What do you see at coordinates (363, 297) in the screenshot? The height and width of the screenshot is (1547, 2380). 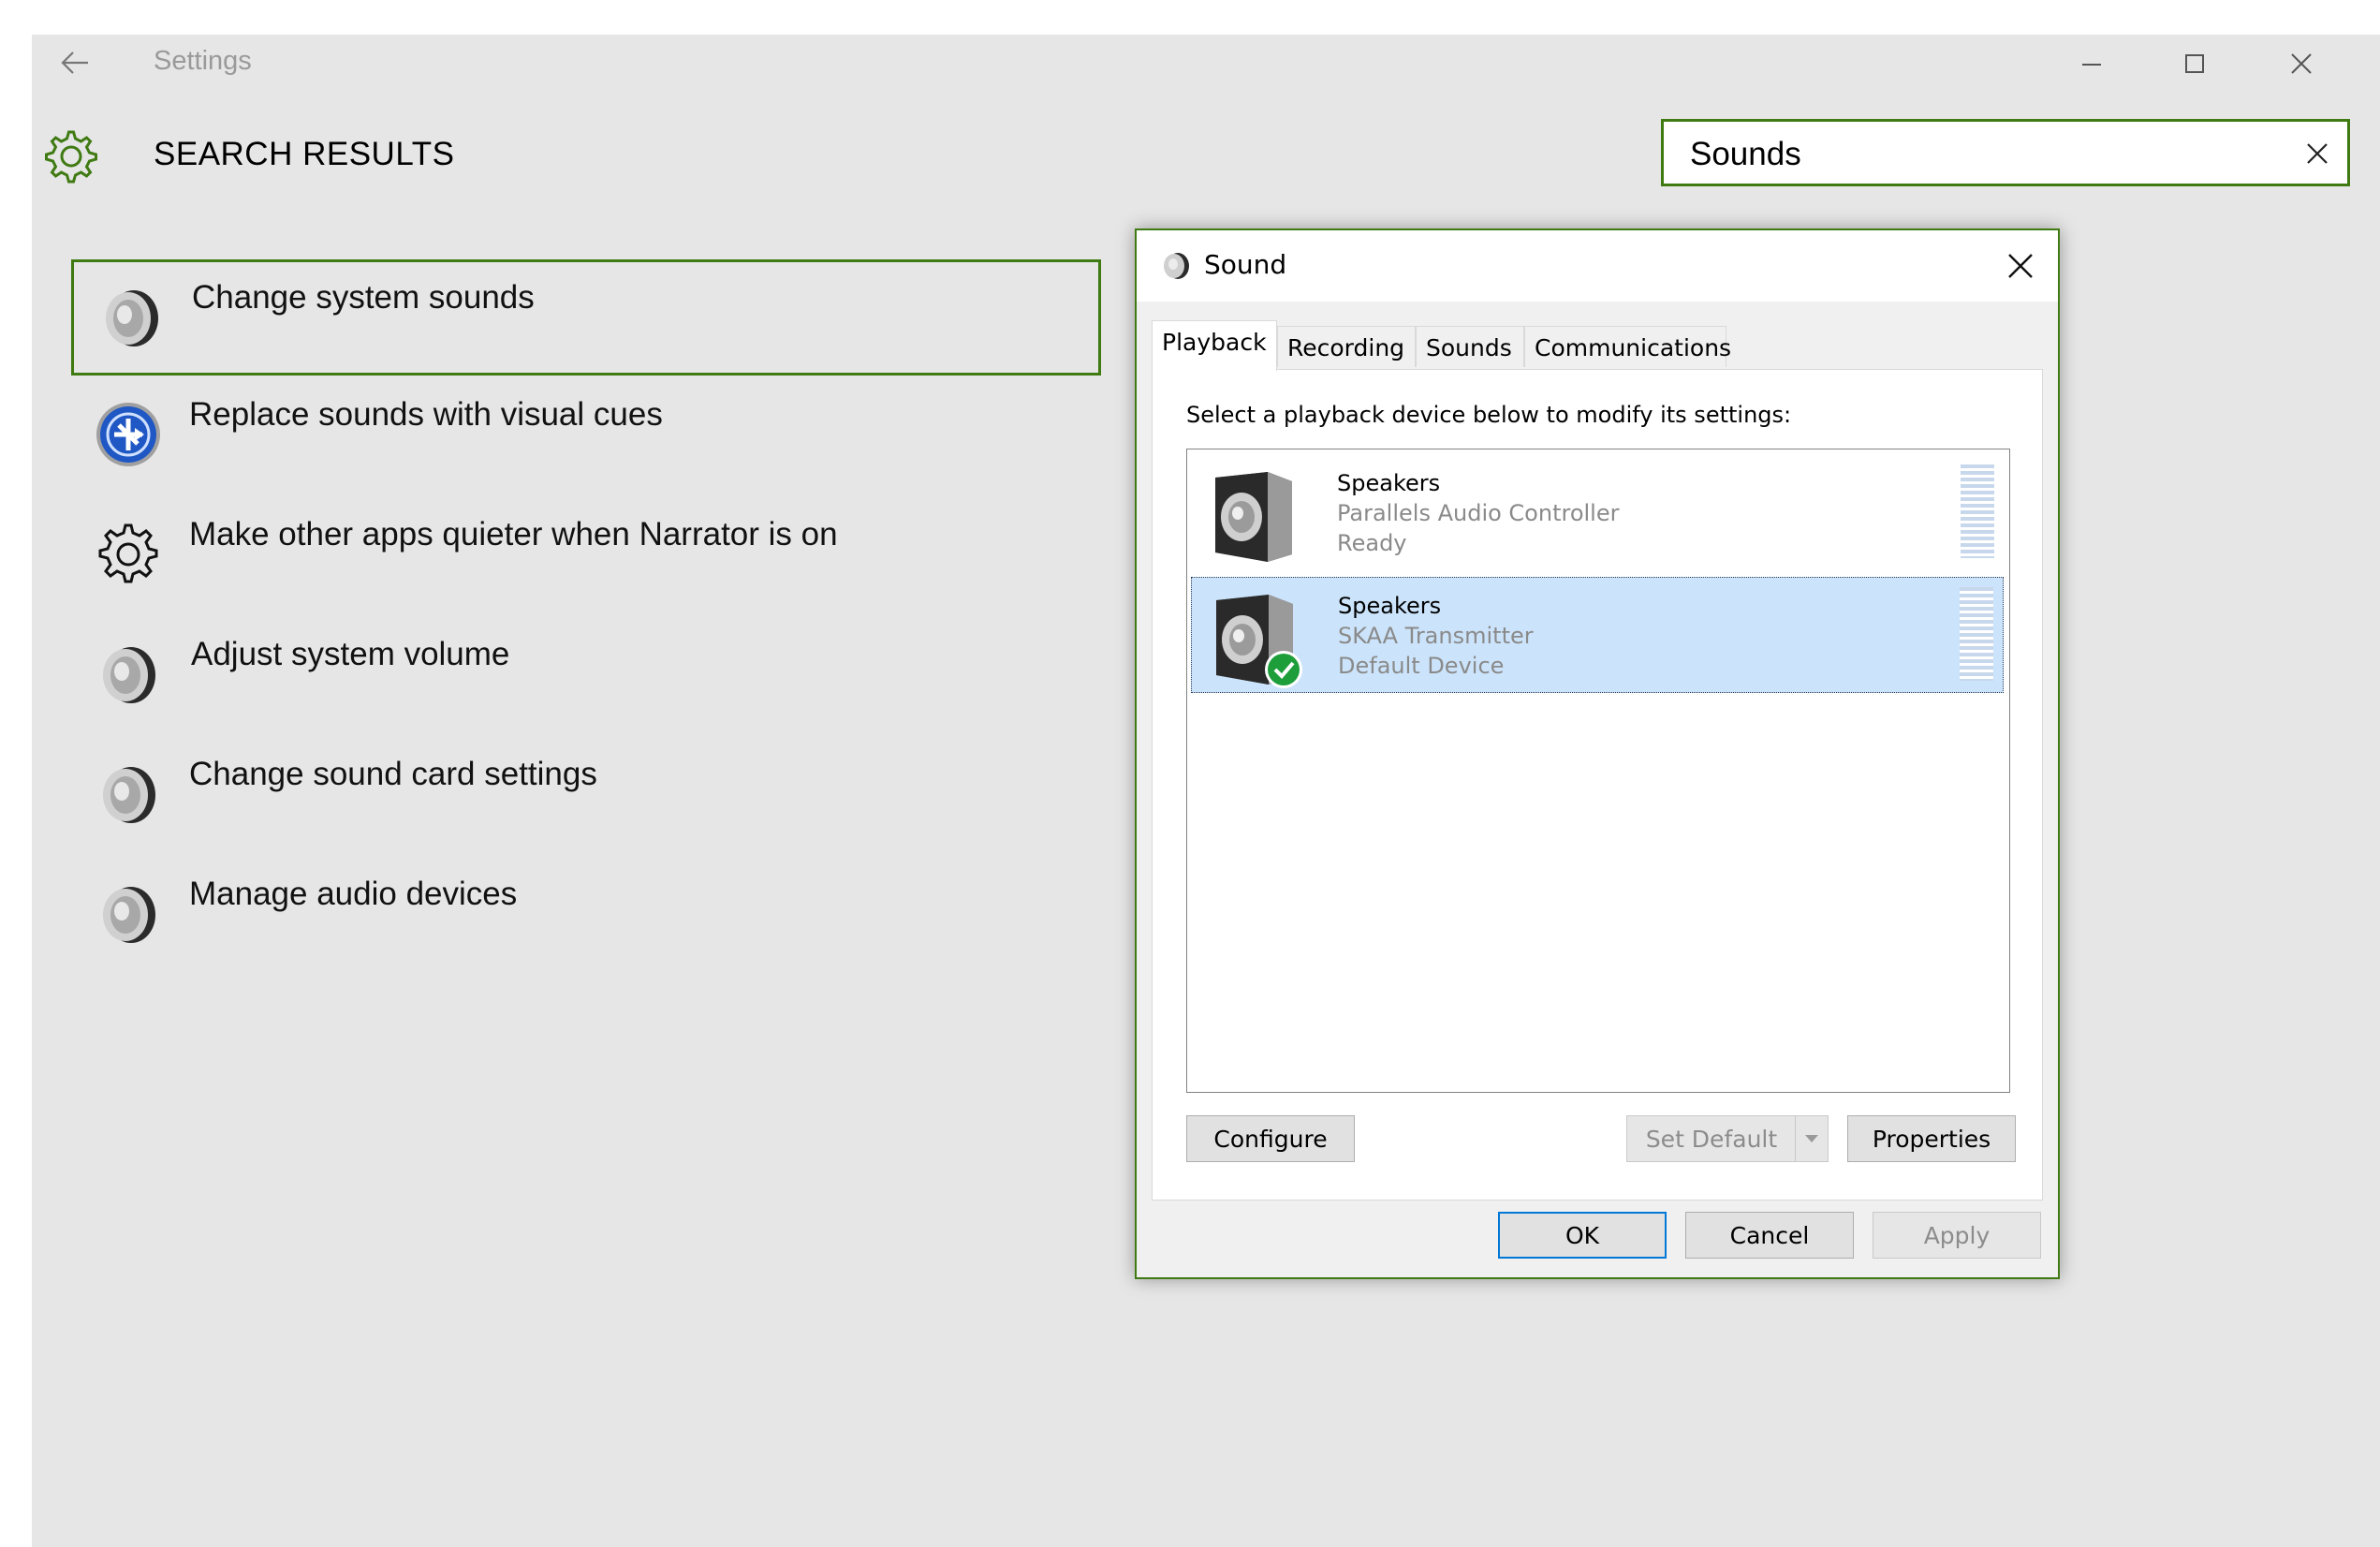 I see `result-label: Change system sounds` at bounding box center [363, 297].